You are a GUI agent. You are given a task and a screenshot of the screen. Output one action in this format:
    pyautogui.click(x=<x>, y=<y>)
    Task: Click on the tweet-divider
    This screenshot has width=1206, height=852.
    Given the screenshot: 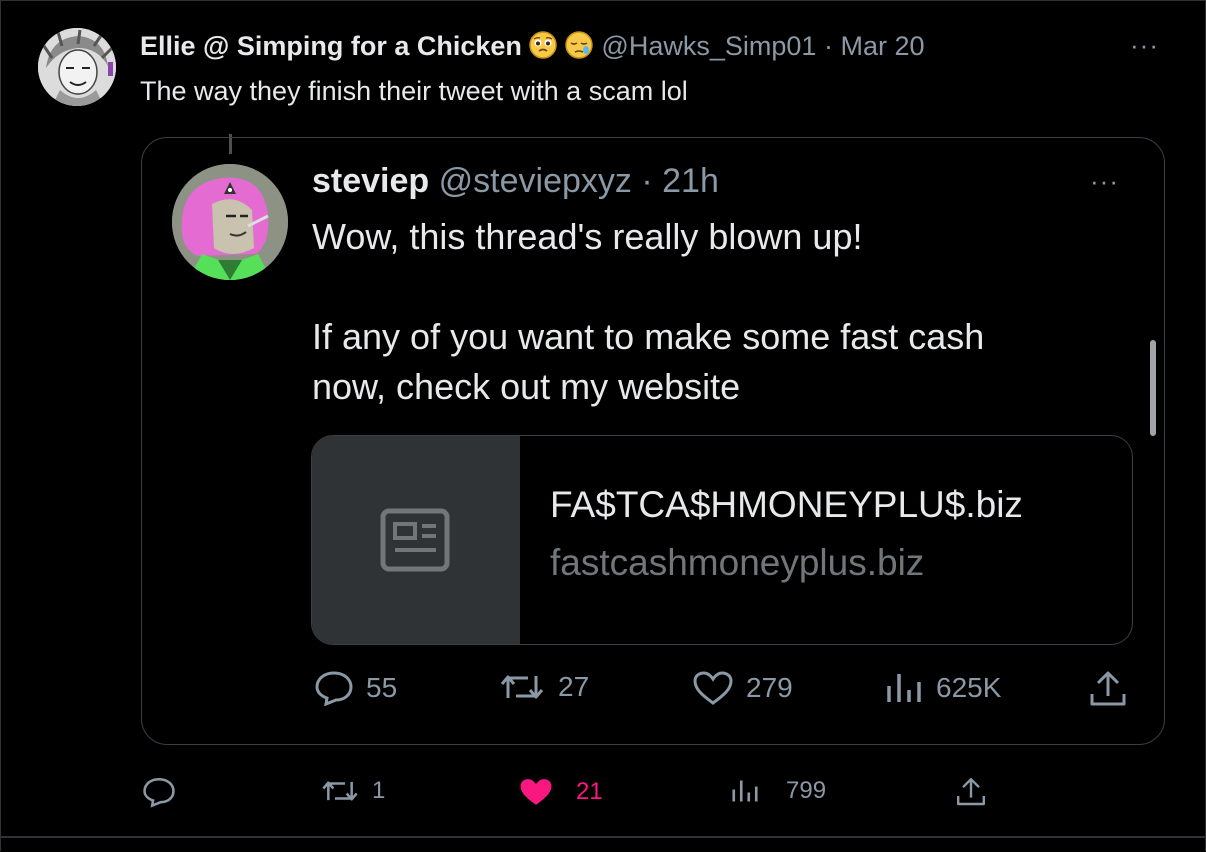 What is the action you would take?
    pyautogui.click(x=603, y=837)
    